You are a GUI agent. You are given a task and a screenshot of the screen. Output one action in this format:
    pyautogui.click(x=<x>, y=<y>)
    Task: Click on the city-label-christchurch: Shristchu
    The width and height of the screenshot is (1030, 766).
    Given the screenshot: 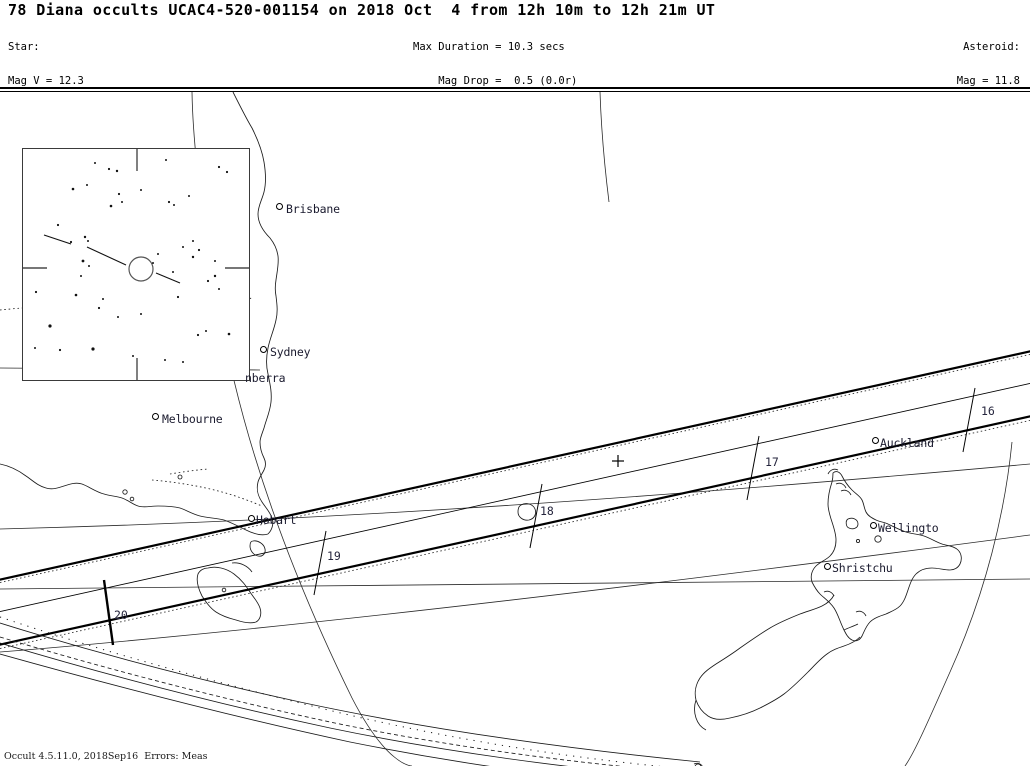 What is the action you would take?
    pyautogui.click(x=862, y=568)
    